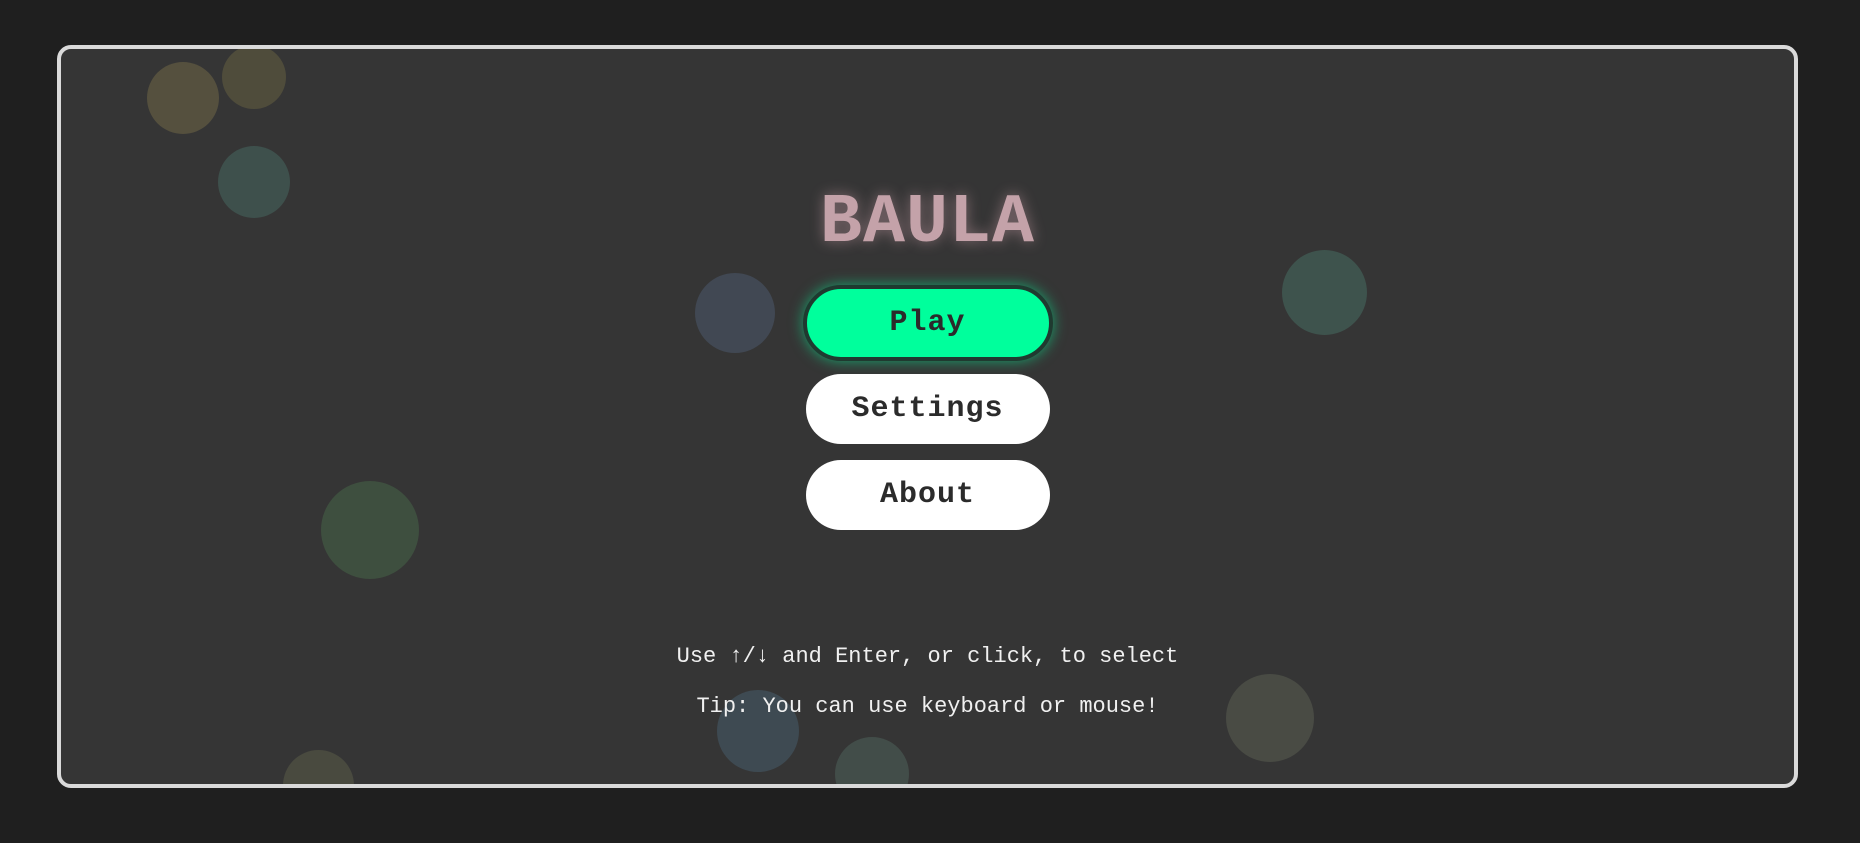 The image size is (1860, 843). What do you see at coordinates (927, 323) in the screenshot?
I see `play-button: Play` at bounding box center [927, 323].